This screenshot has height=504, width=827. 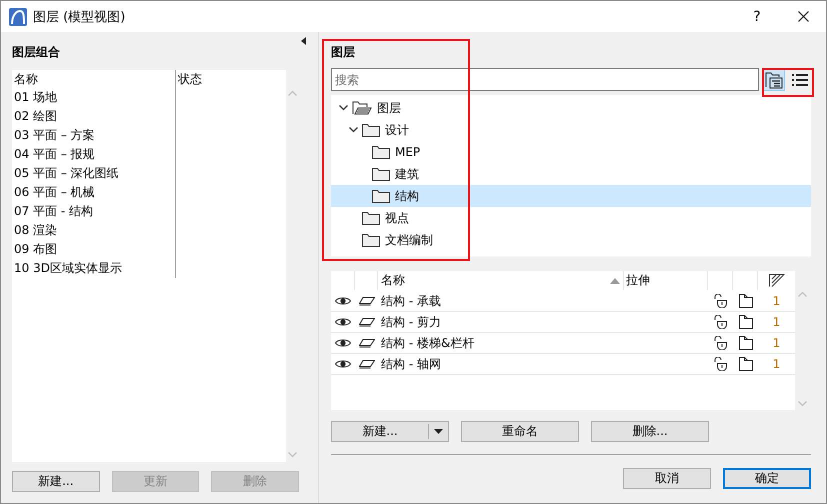 What do you see at coordinates (428, 343) in the screenshot?
I see `table-cell-text: 结构 - 楼梯&栏杆` at bounding box center [428, 343].